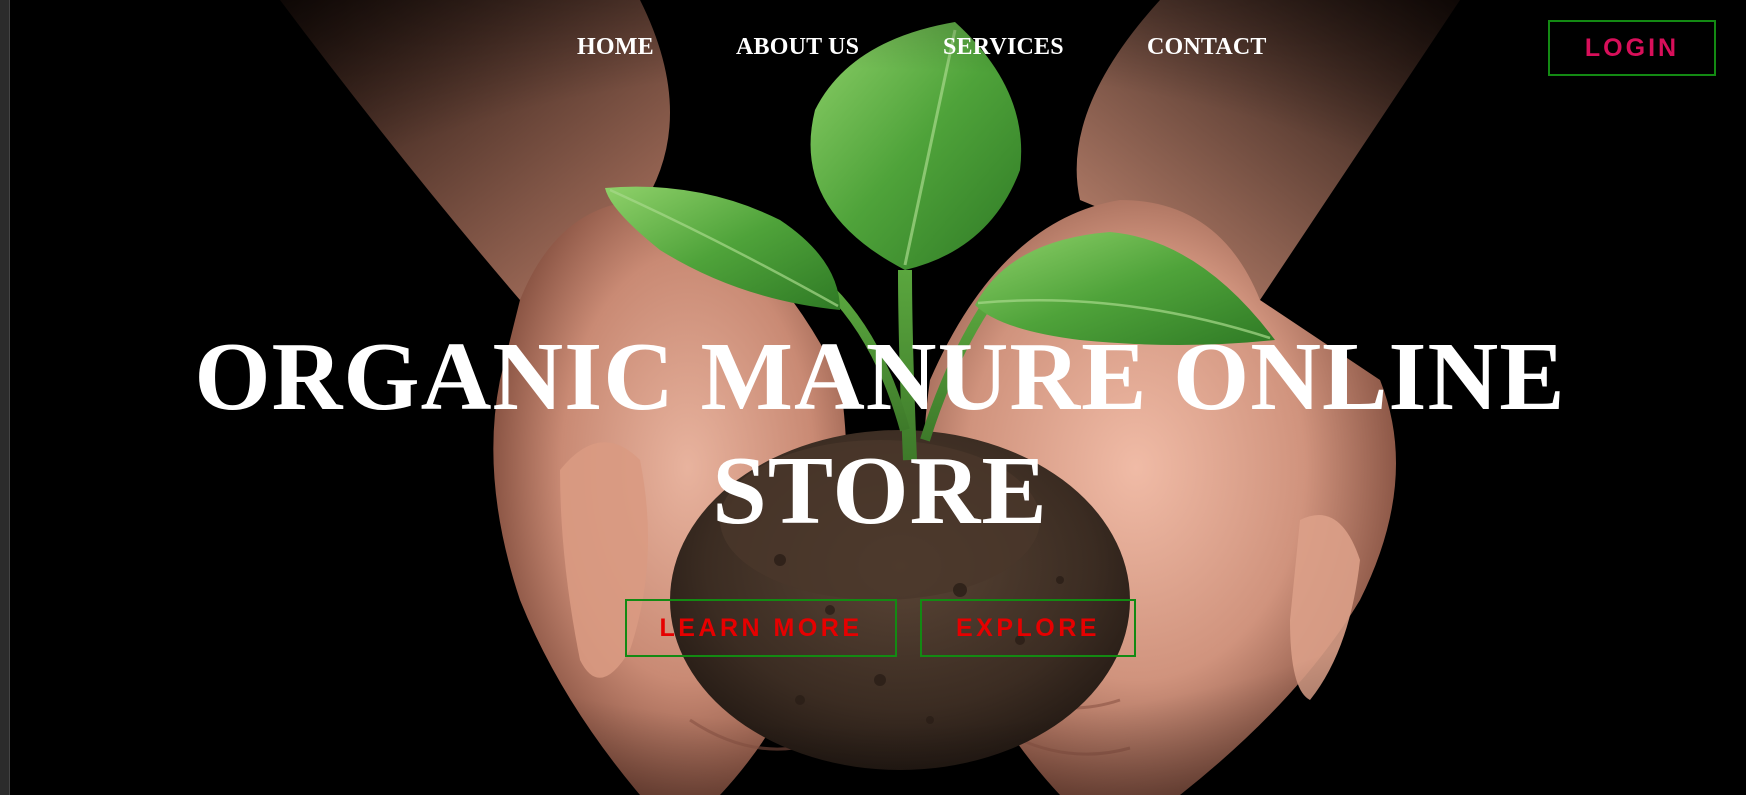 Image resolution: width=1746 pixels, height=795 pixels. I want to click on nav-link-services: SERVICES, so click(1003, 47).